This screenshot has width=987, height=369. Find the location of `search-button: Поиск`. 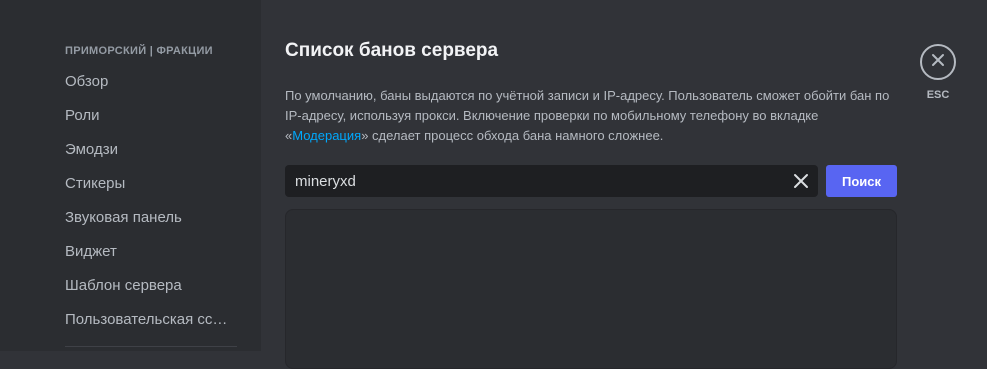

search-button: Поиск is located at coordinates (861, 181).